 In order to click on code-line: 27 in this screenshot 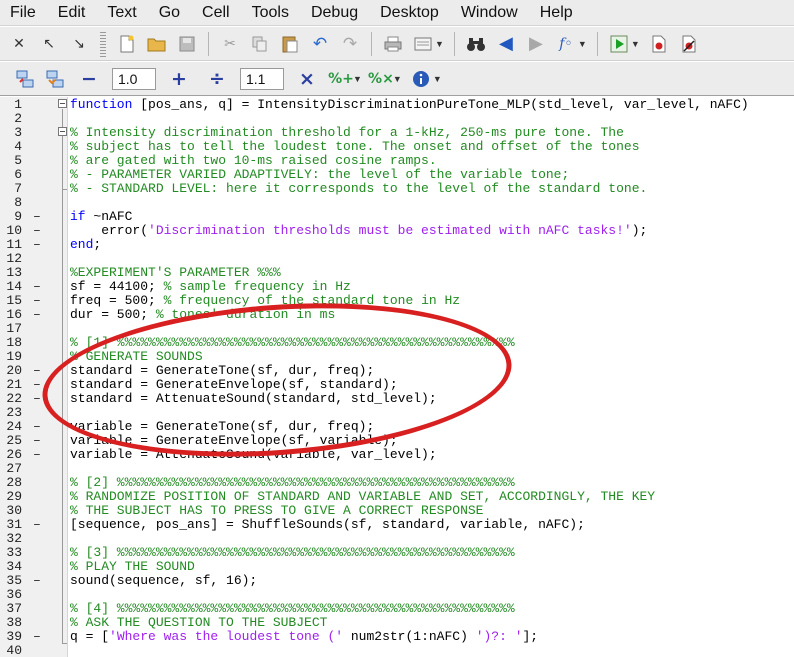, I will do `click(397, 469)`.